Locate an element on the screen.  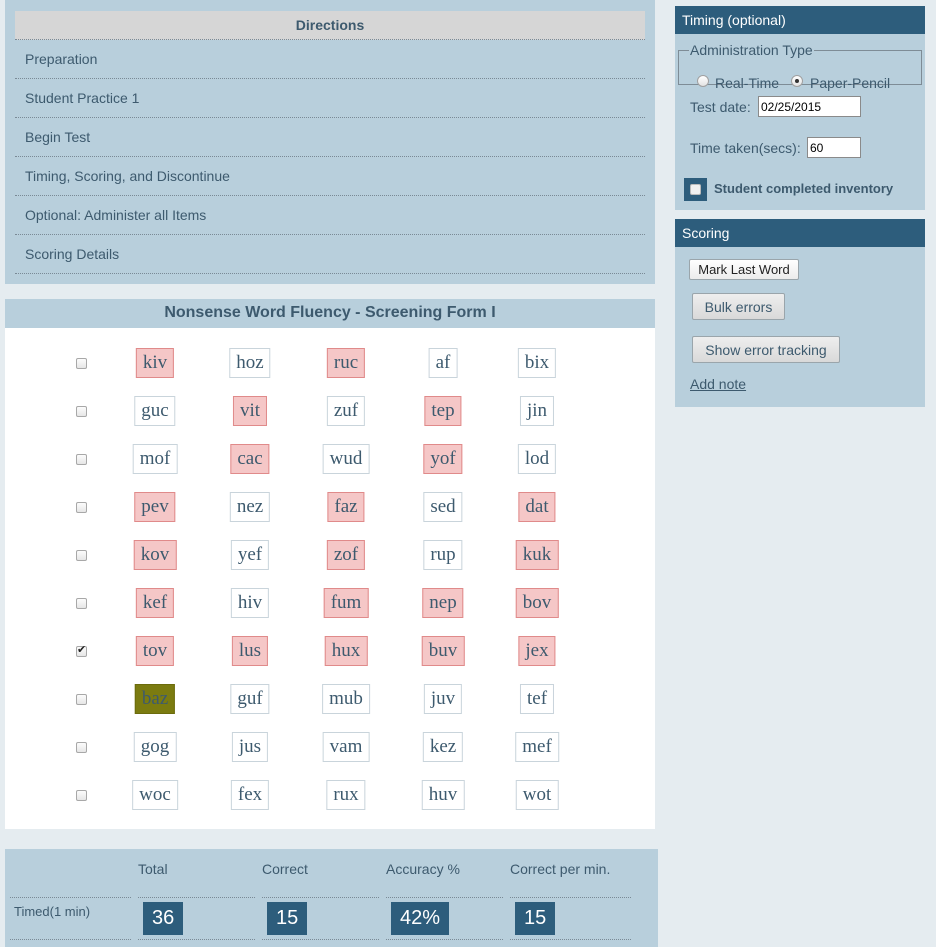
word-item: wot is located at coordinates (537, 795).